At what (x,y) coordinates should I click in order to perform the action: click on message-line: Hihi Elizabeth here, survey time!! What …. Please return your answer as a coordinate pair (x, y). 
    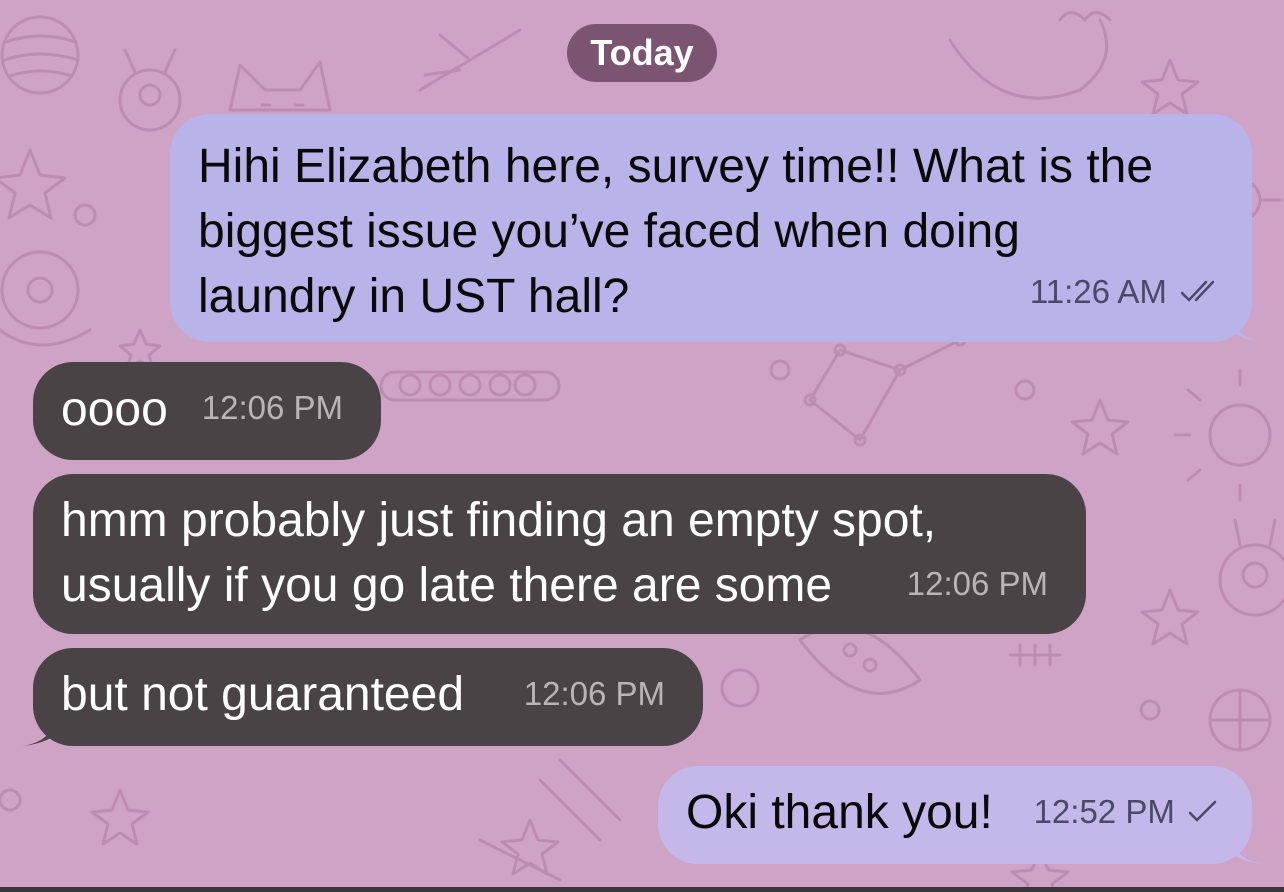
    Looking at the image, I should click on (676, 166).